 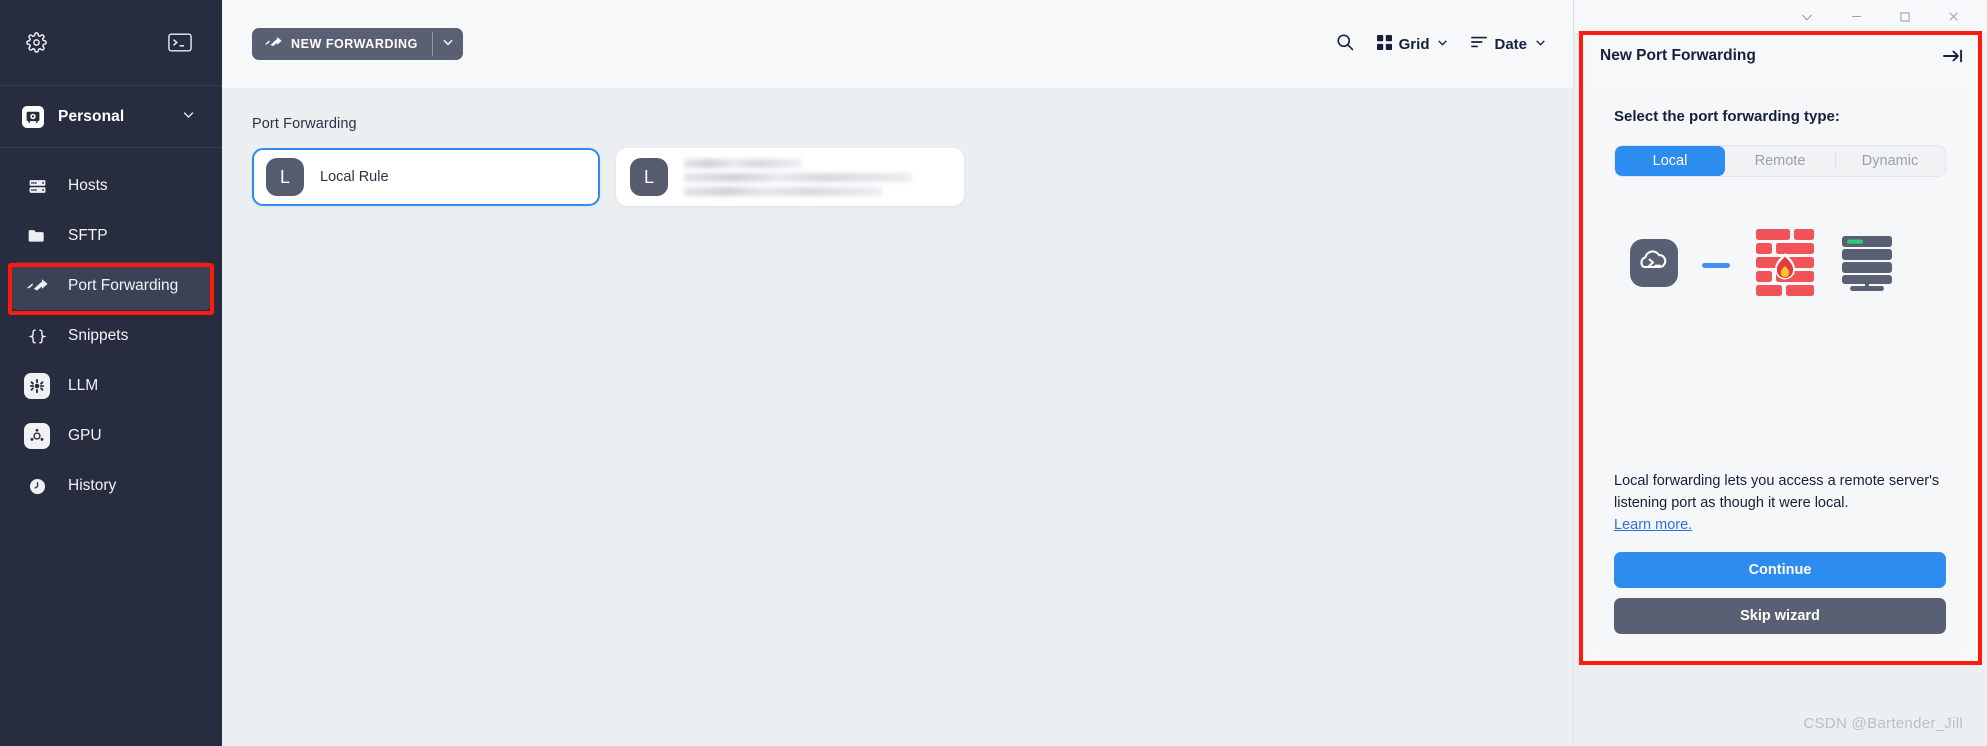 What do you see at coordinates (123, 285) in the screenshot?
I see `sidebar-item-label: Port Forwarding` at bounding box center [123, 285].